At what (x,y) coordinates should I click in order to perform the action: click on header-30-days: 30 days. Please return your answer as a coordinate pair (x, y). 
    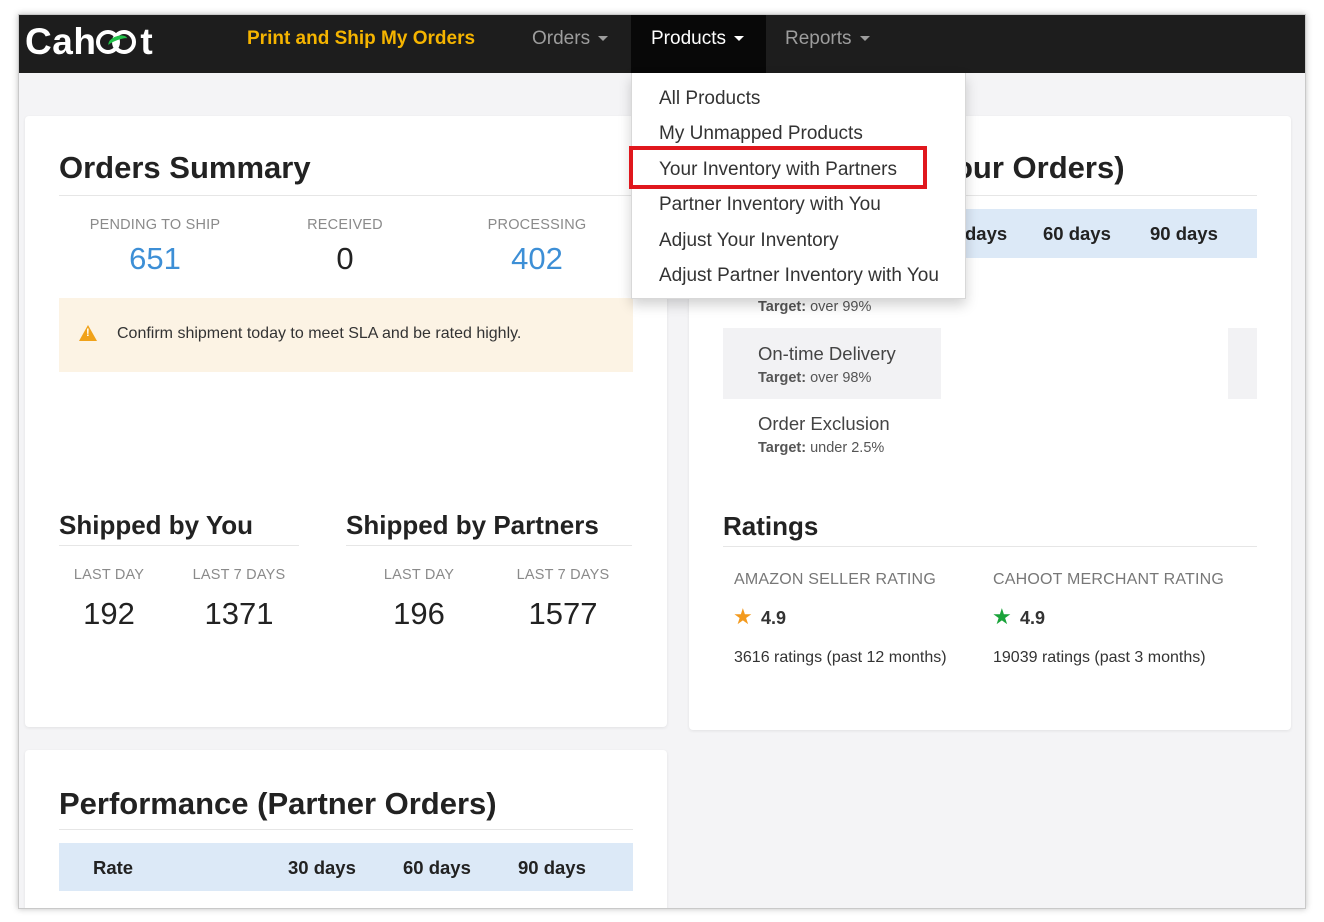
    Looking at the image, I should click on (322, 867).